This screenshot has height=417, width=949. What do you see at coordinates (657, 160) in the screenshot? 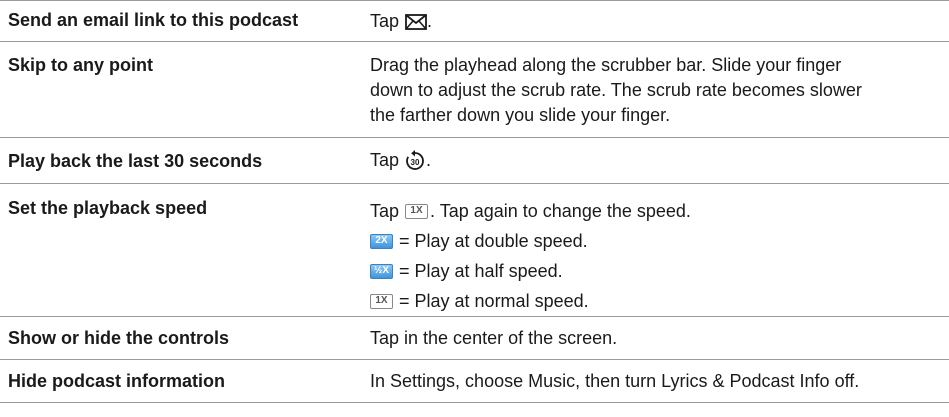
I see `row-description: Tap 30 .` at bounding box center [657, 160].